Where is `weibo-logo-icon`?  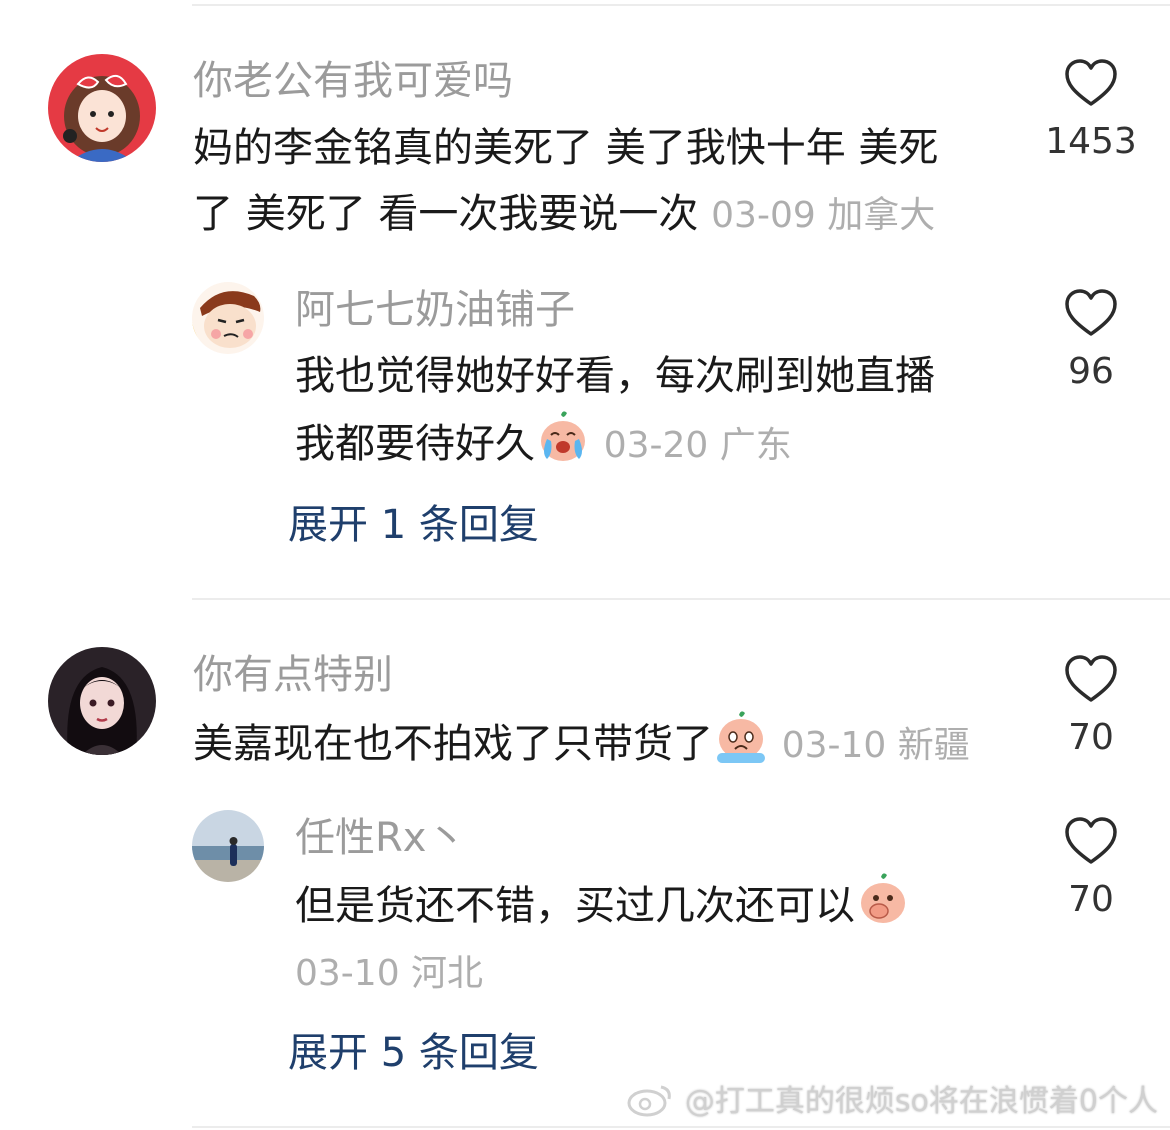 weibo-logo-icon is located at coordinates (649, 1101).